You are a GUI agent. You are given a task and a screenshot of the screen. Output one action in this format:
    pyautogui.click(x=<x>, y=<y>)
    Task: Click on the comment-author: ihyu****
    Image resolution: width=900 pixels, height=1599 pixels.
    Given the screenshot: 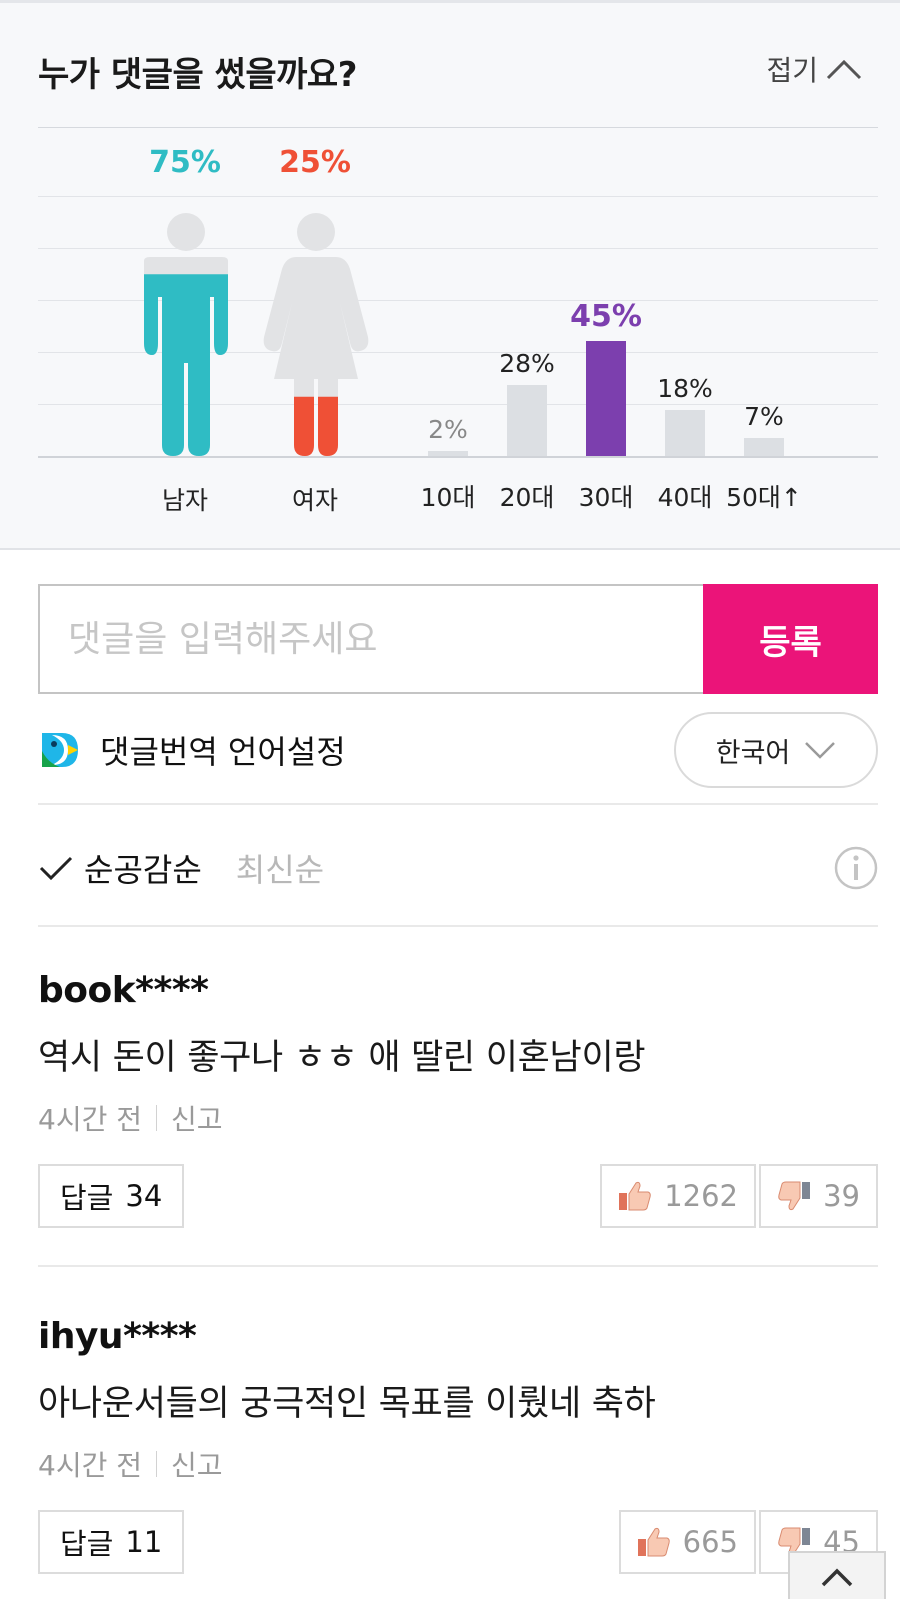 What is the action you would take?
    pyautogui.click(x=458, y=1336)
    